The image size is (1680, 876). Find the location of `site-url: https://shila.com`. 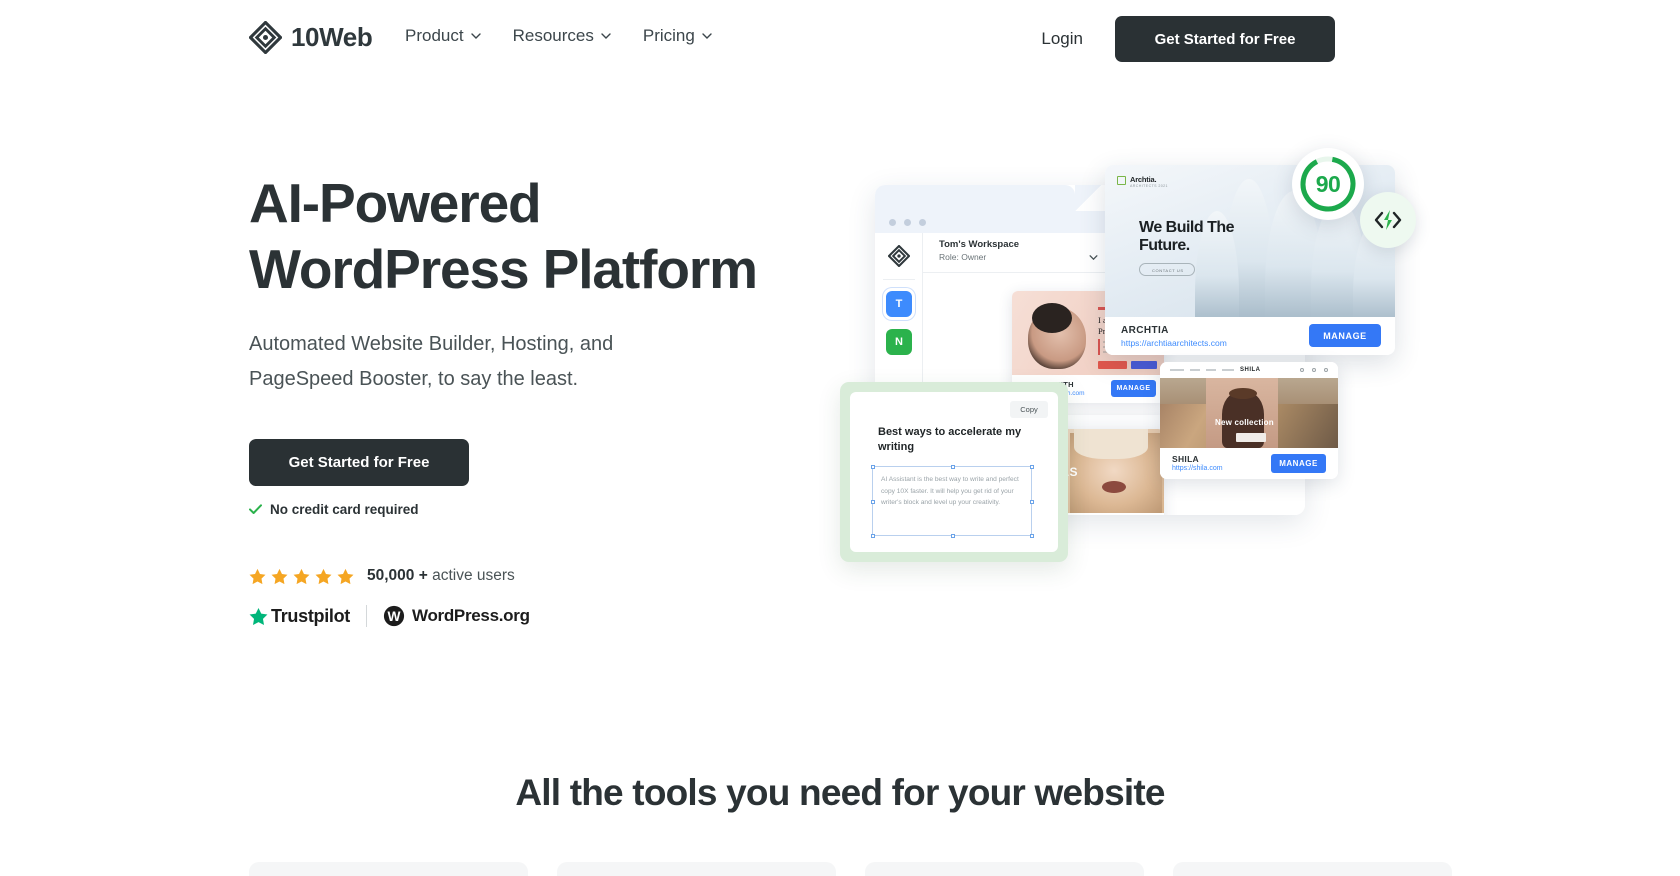

site-url: https://shila.com is located at coordinates (1197, 468).